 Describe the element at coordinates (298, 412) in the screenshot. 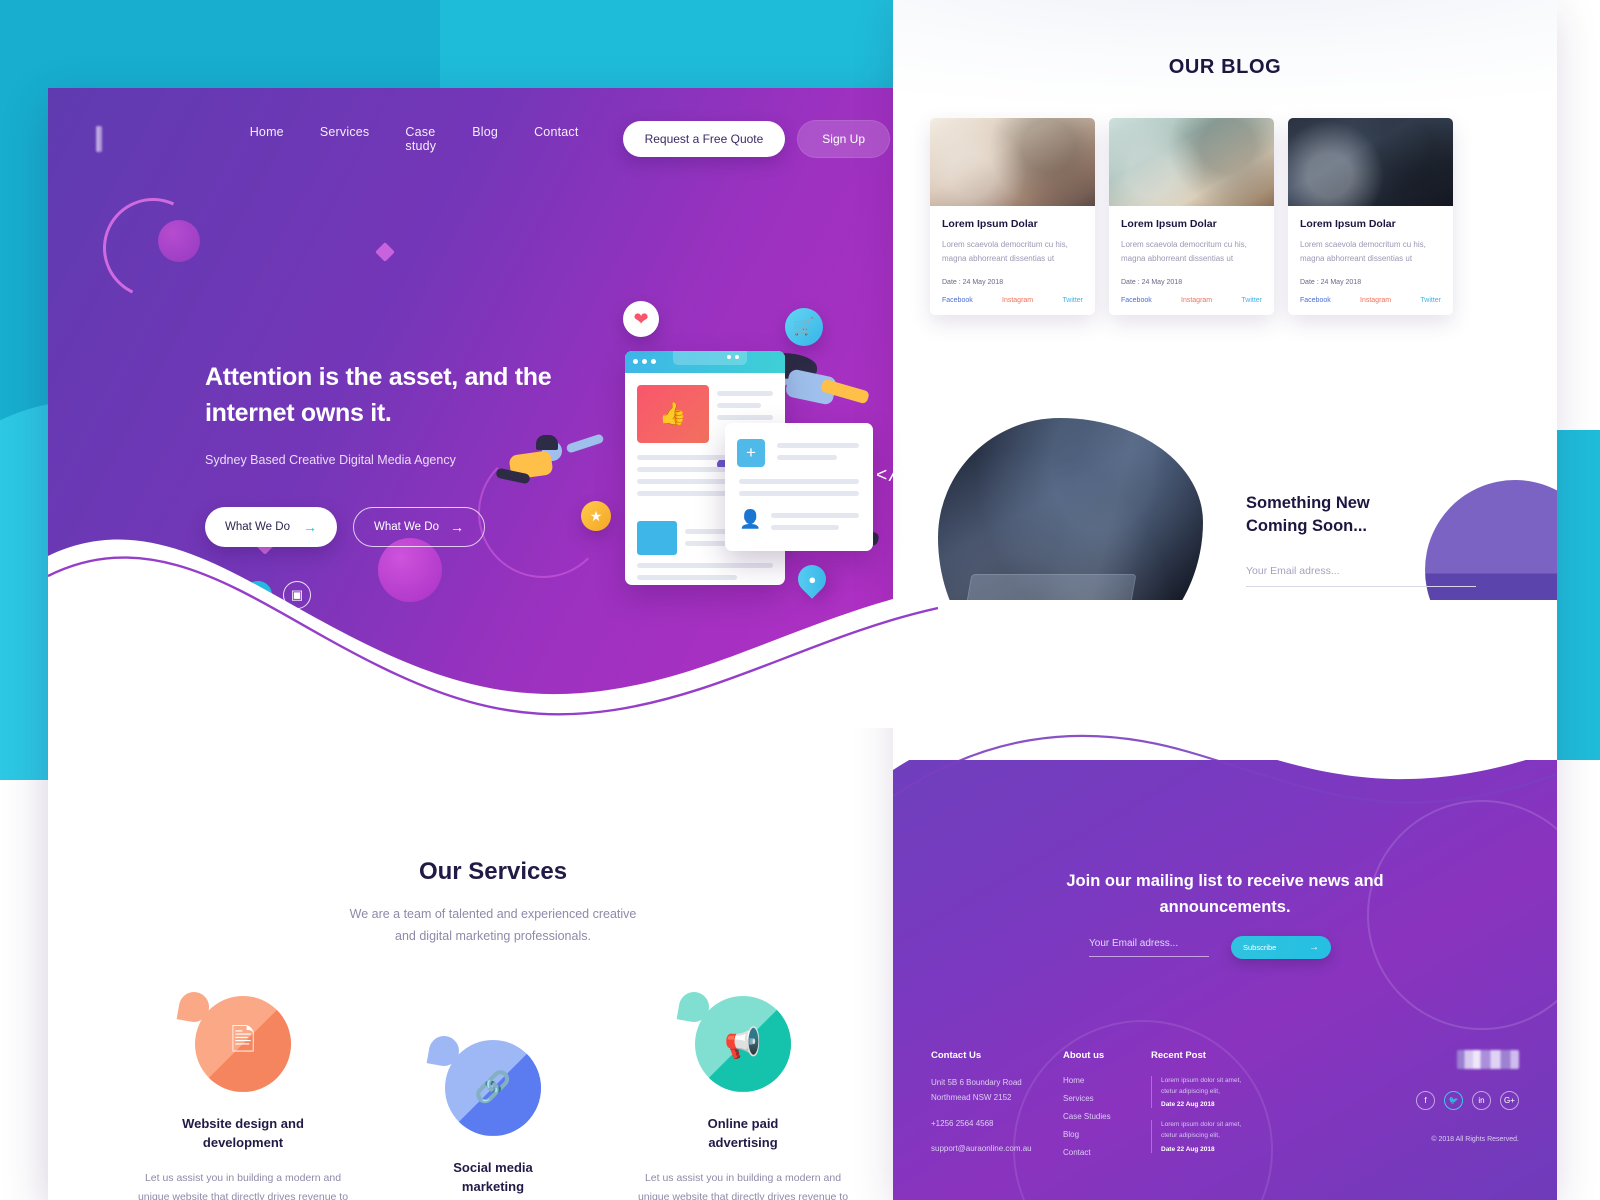

I see `hero-title-line-2: internet owns it.` at that location.